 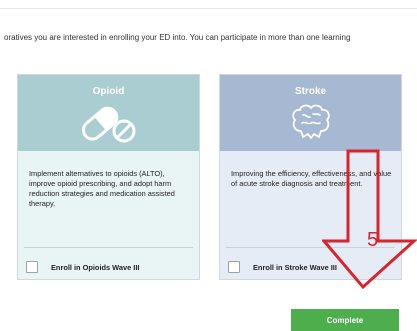 I want to click on stroke-enroll-checkbox, so click(x=234, y=267).